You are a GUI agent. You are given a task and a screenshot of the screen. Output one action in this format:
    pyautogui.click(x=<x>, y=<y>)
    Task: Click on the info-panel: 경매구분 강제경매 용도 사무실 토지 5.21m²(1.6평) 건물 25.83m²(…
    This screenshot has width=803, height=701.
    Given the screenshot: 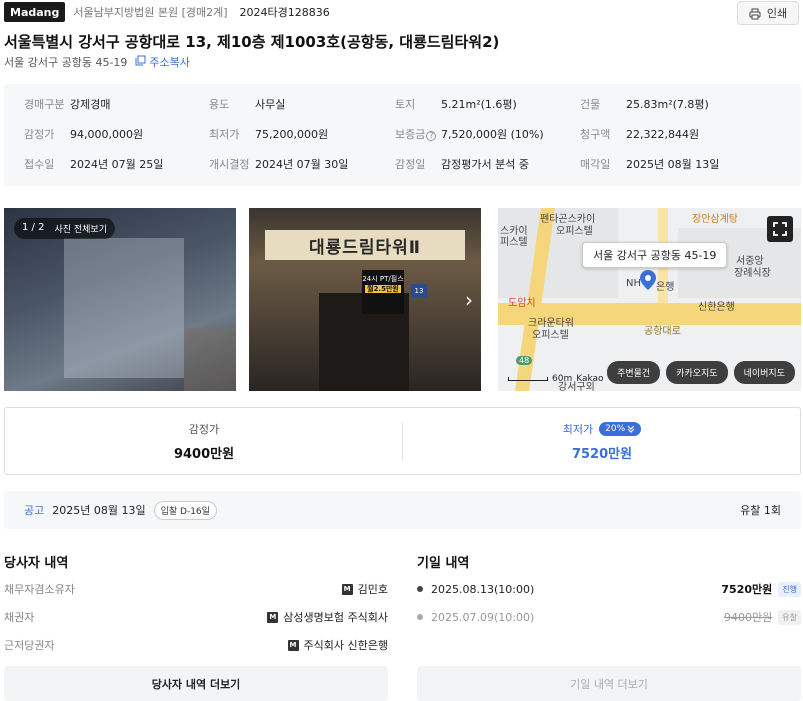 What is the action you would take?
    pyautogui.click(x=402, y=135)
    